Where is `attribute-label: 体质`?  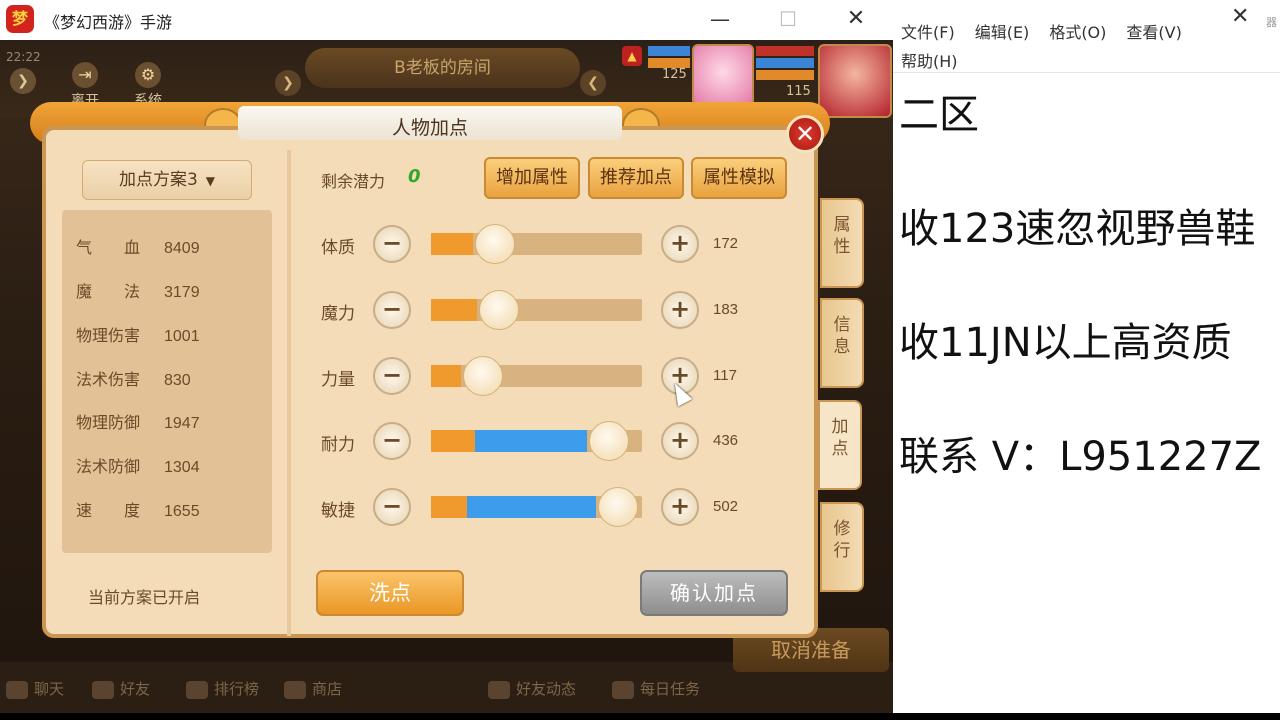 attribute-label: 体质 is located at coordinates (338, 248).